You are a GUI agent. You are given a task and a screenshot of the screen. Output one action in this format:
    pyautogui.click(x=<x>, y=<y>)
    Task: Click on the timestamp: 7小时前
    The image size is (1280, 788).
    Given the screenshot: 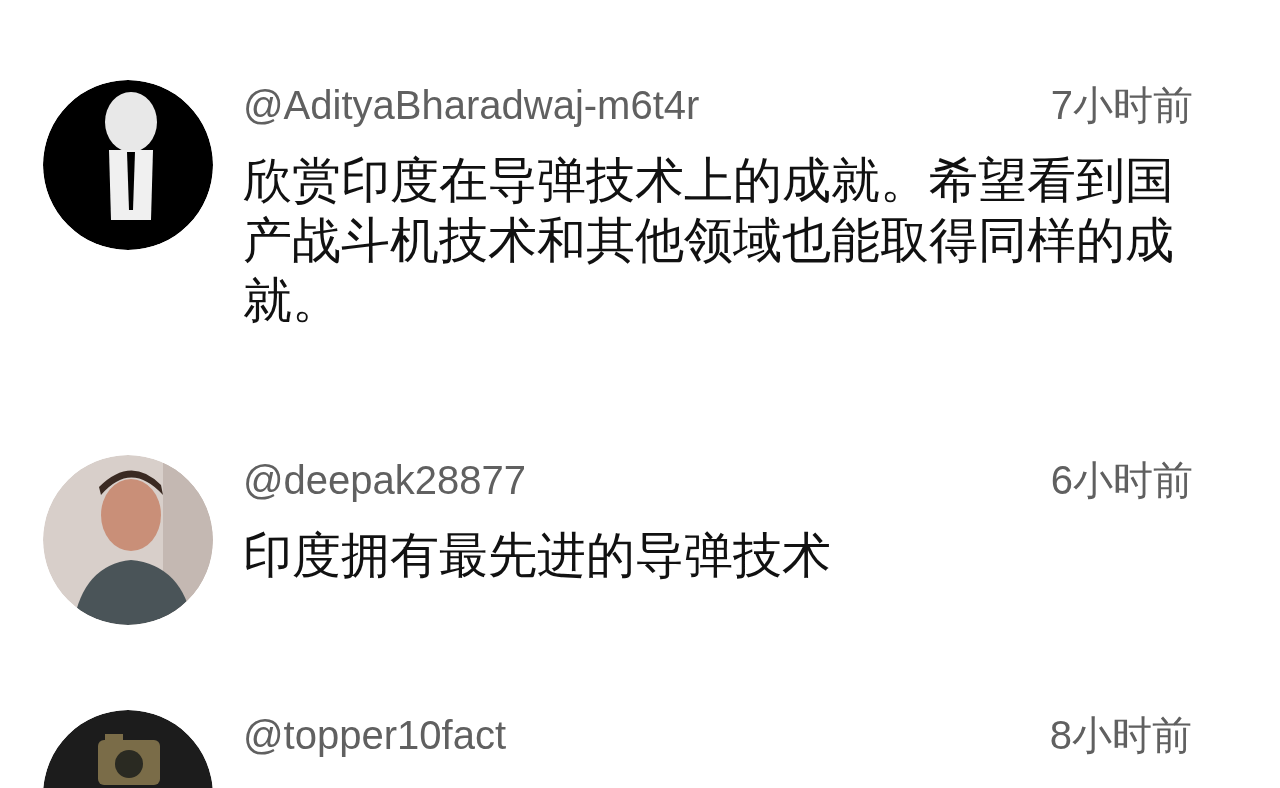 What is the action you would take?
    pyautogui.click(x=1121, y=105)
    